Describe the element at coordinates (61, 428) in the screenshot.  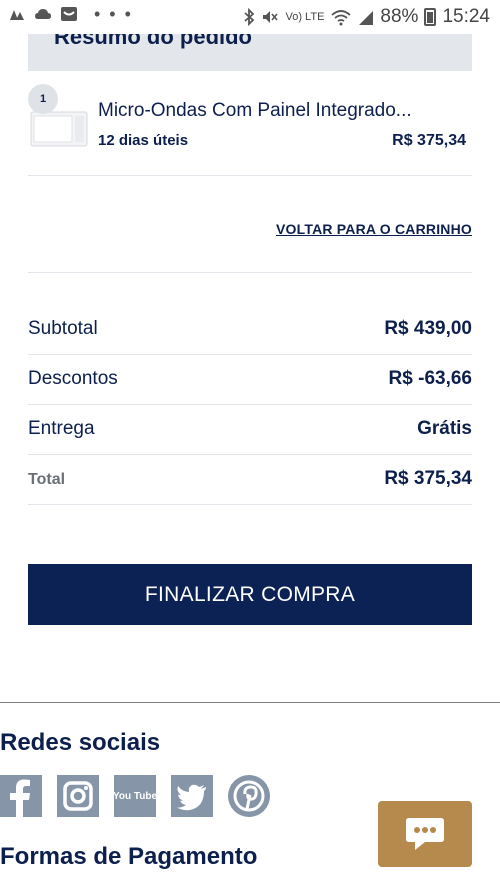
I see `shipping-label: Entrega` at that location.